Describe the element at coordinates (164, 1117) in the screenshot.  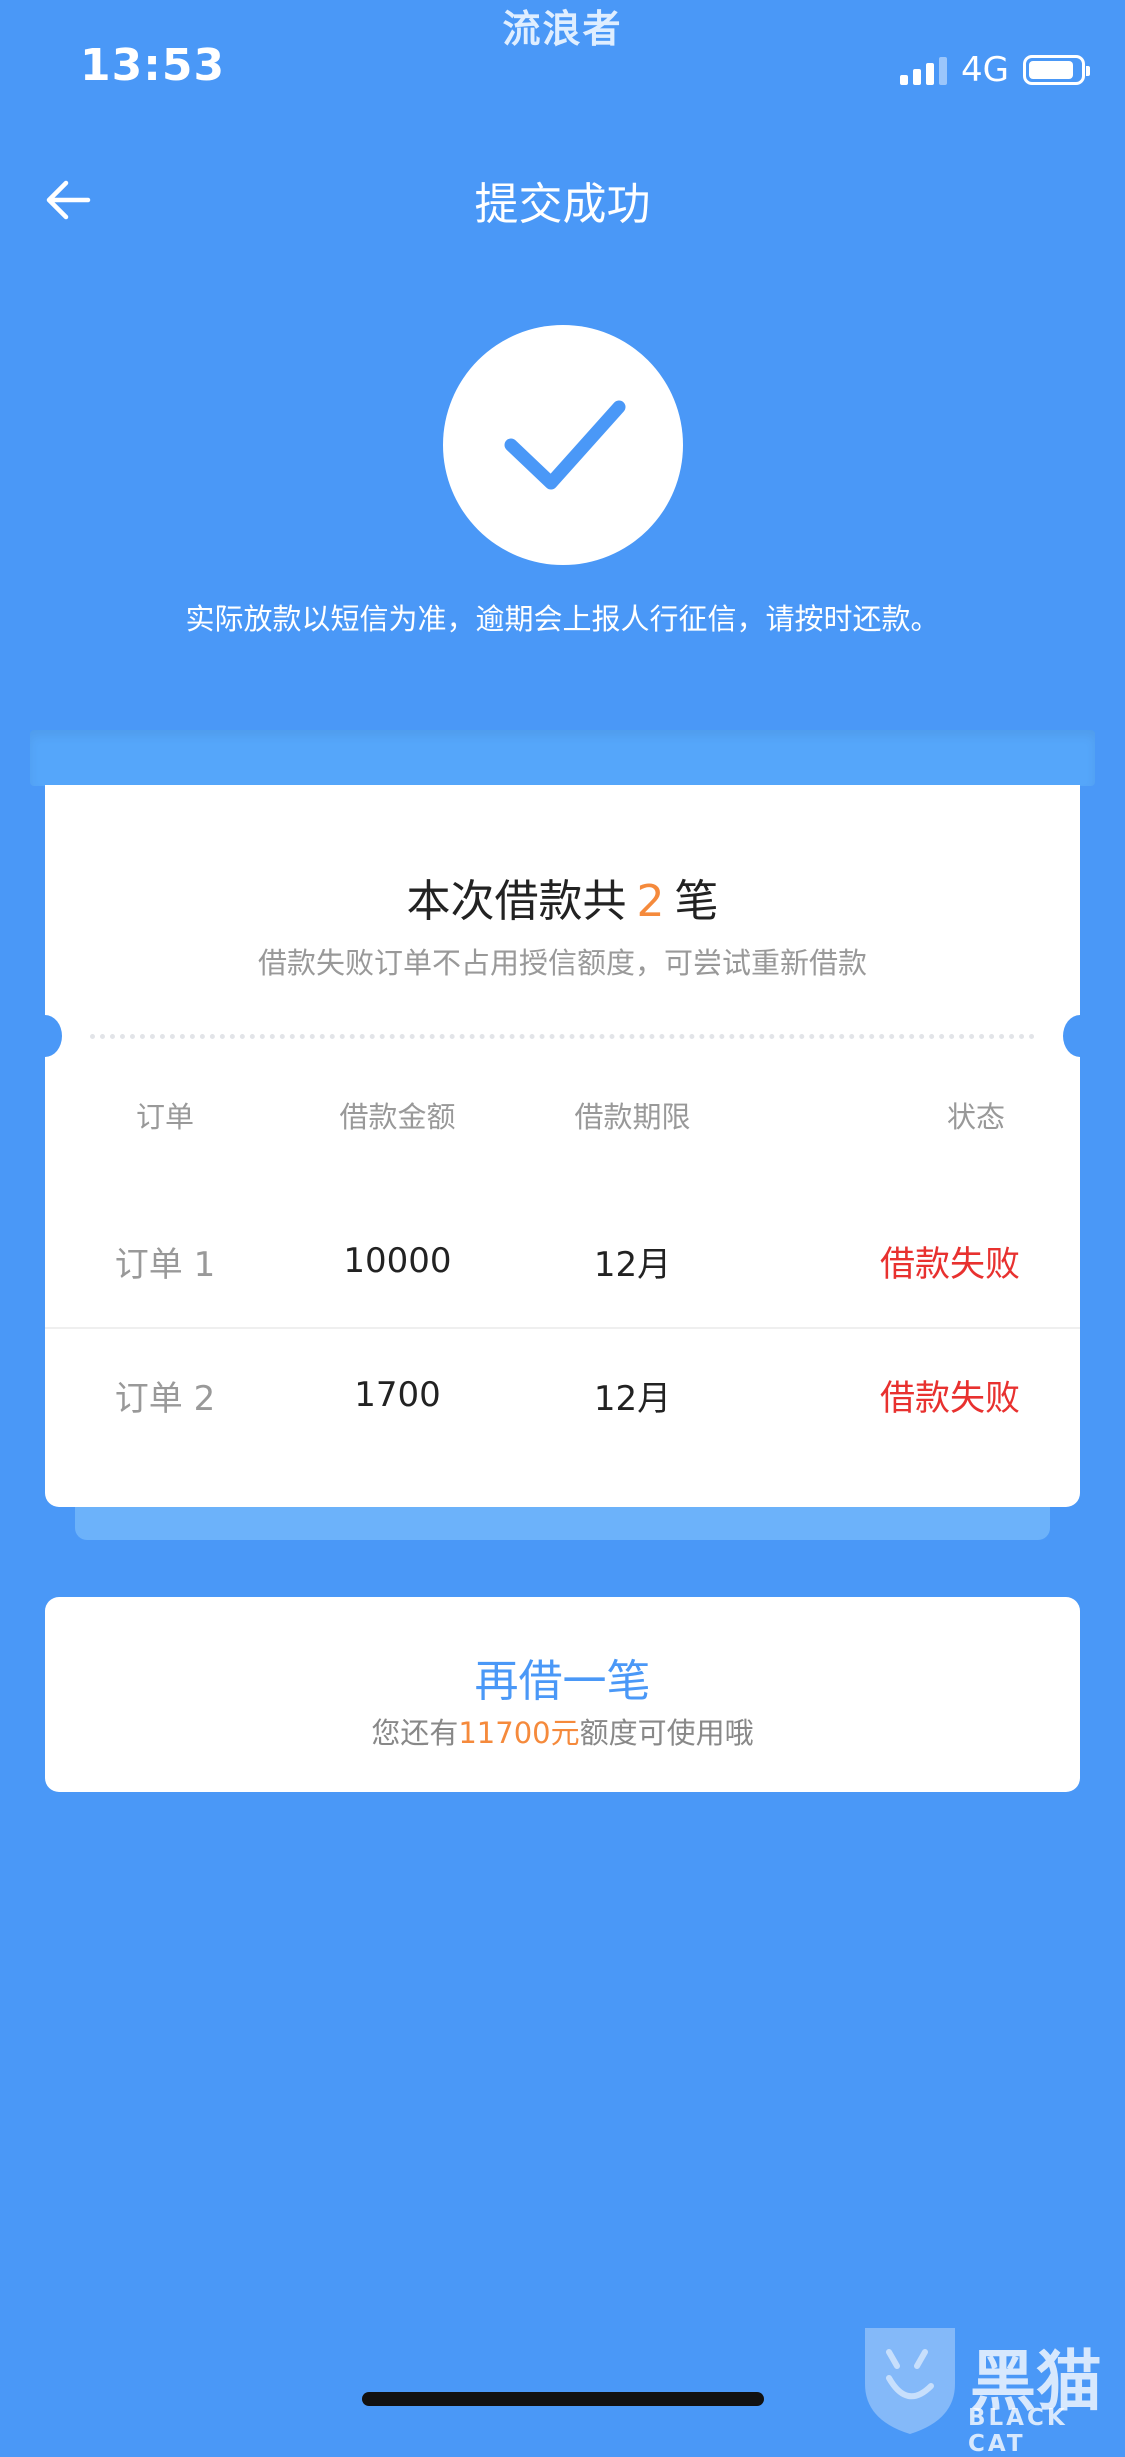
I see `header-order: 订单` at that location.